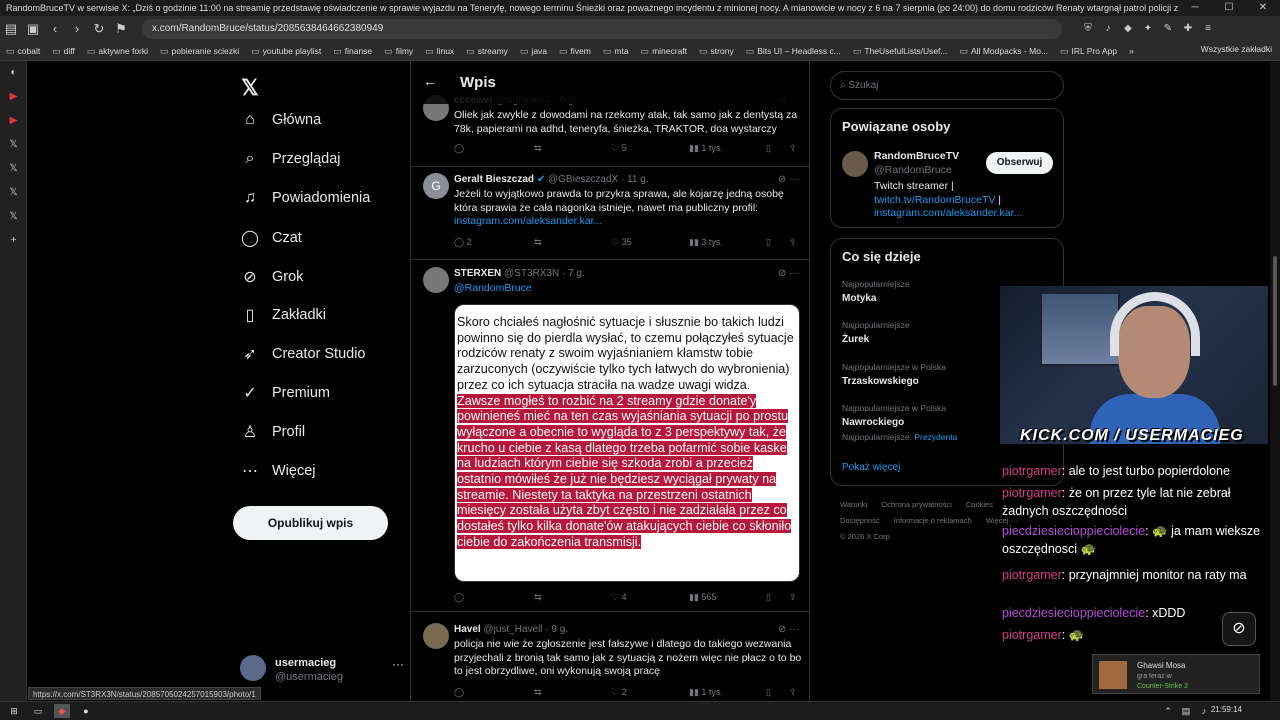 This screenshot has height=720, width=1280. What do you see at coordinates (463, 242) in the screenshot?
I see `reply-icon: ◯ 2` at bounding box center [463, 242].